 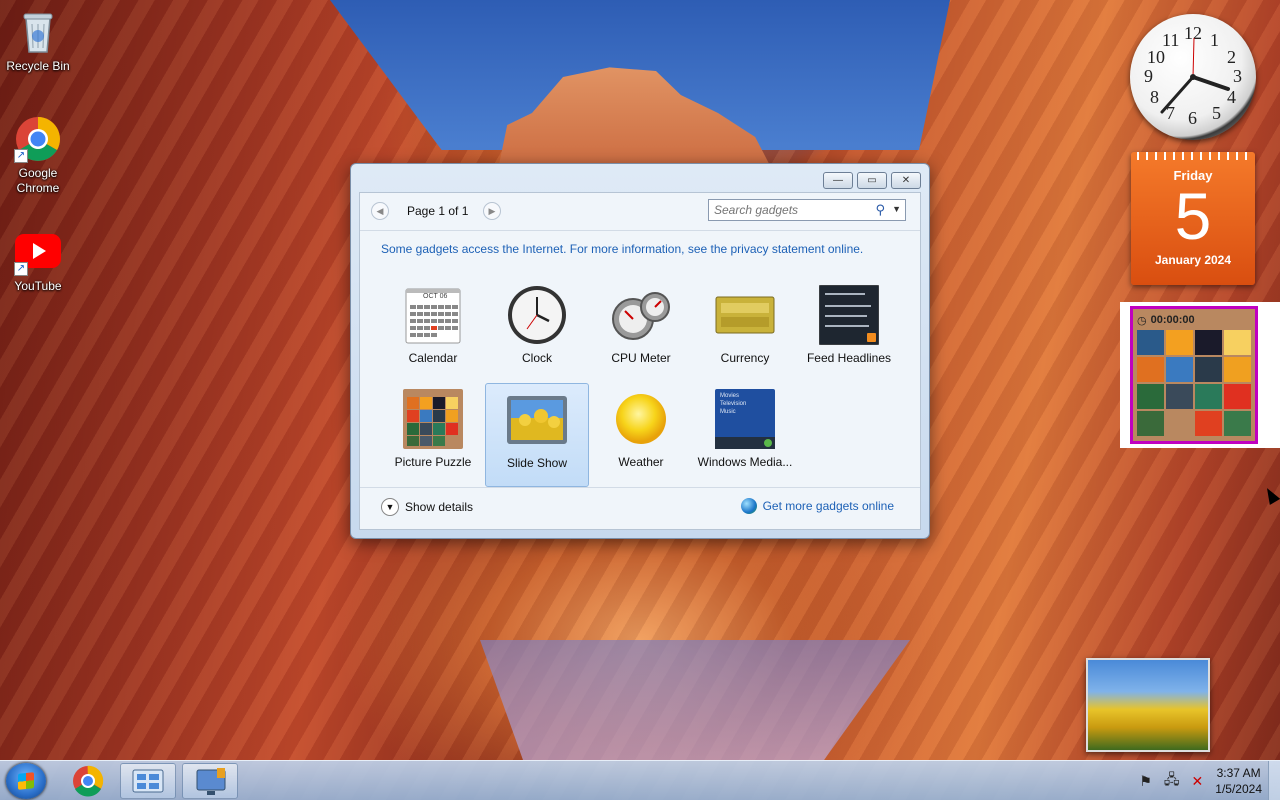 I want to click on youtube-label: YouTube, so click(x=38, y=286).